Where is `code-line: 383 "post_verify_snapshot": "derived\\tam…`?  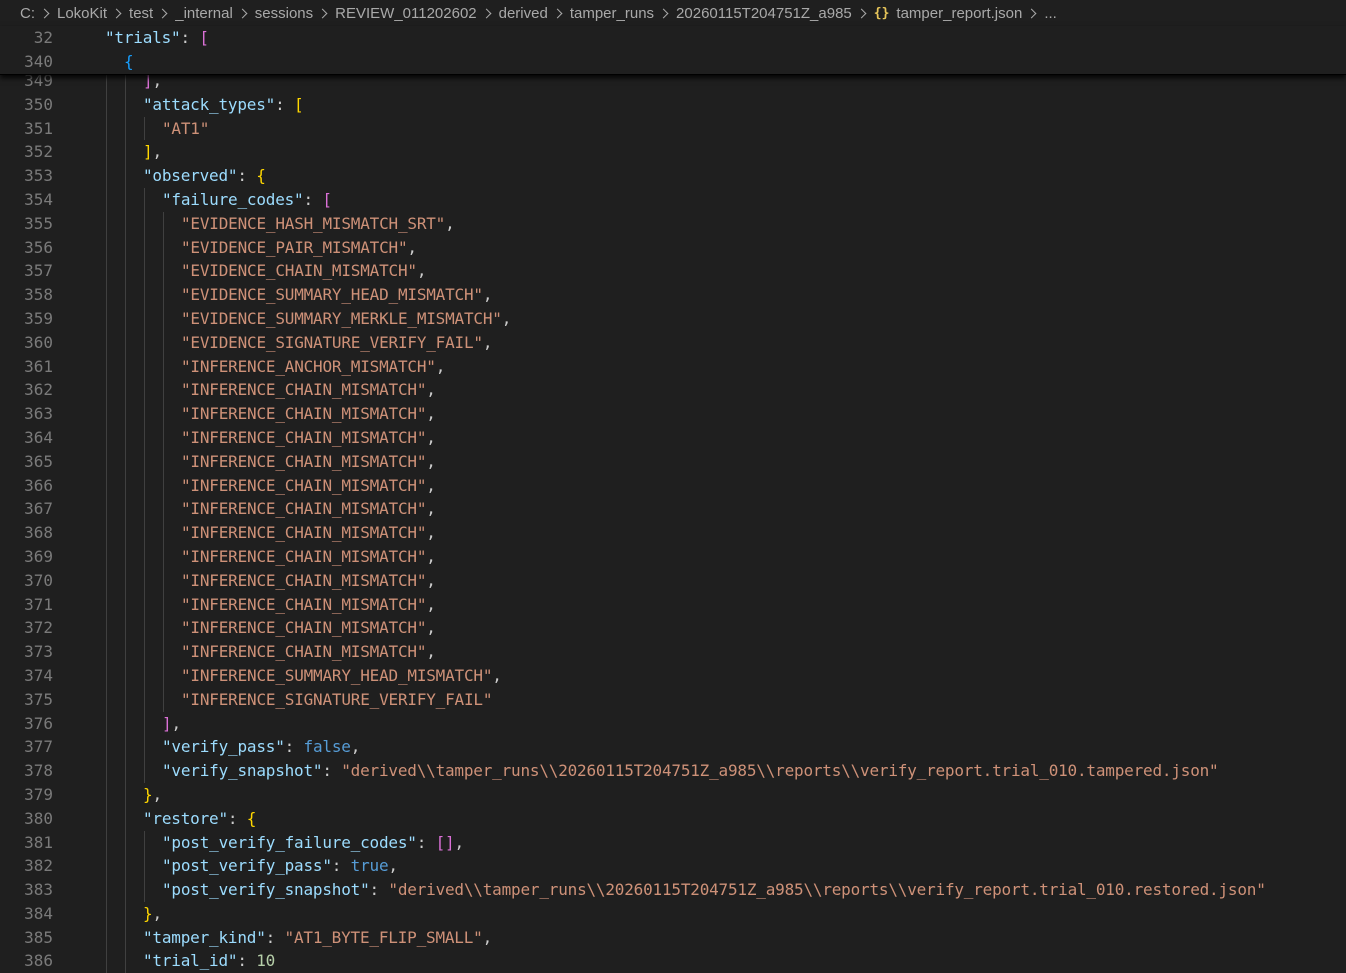
code-line: 383 "post_verify_snapshot": "derived\\tam… is located at coordinates (673, 890).